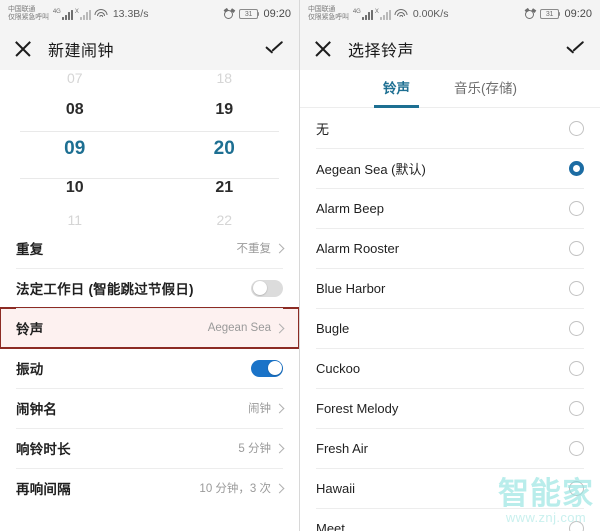 Image resolution: width=600 pixels, height=531 pixels. Describe the element at coordinates (254, 249) in the screenshot. I see `setting-value: 不重复` at that location.